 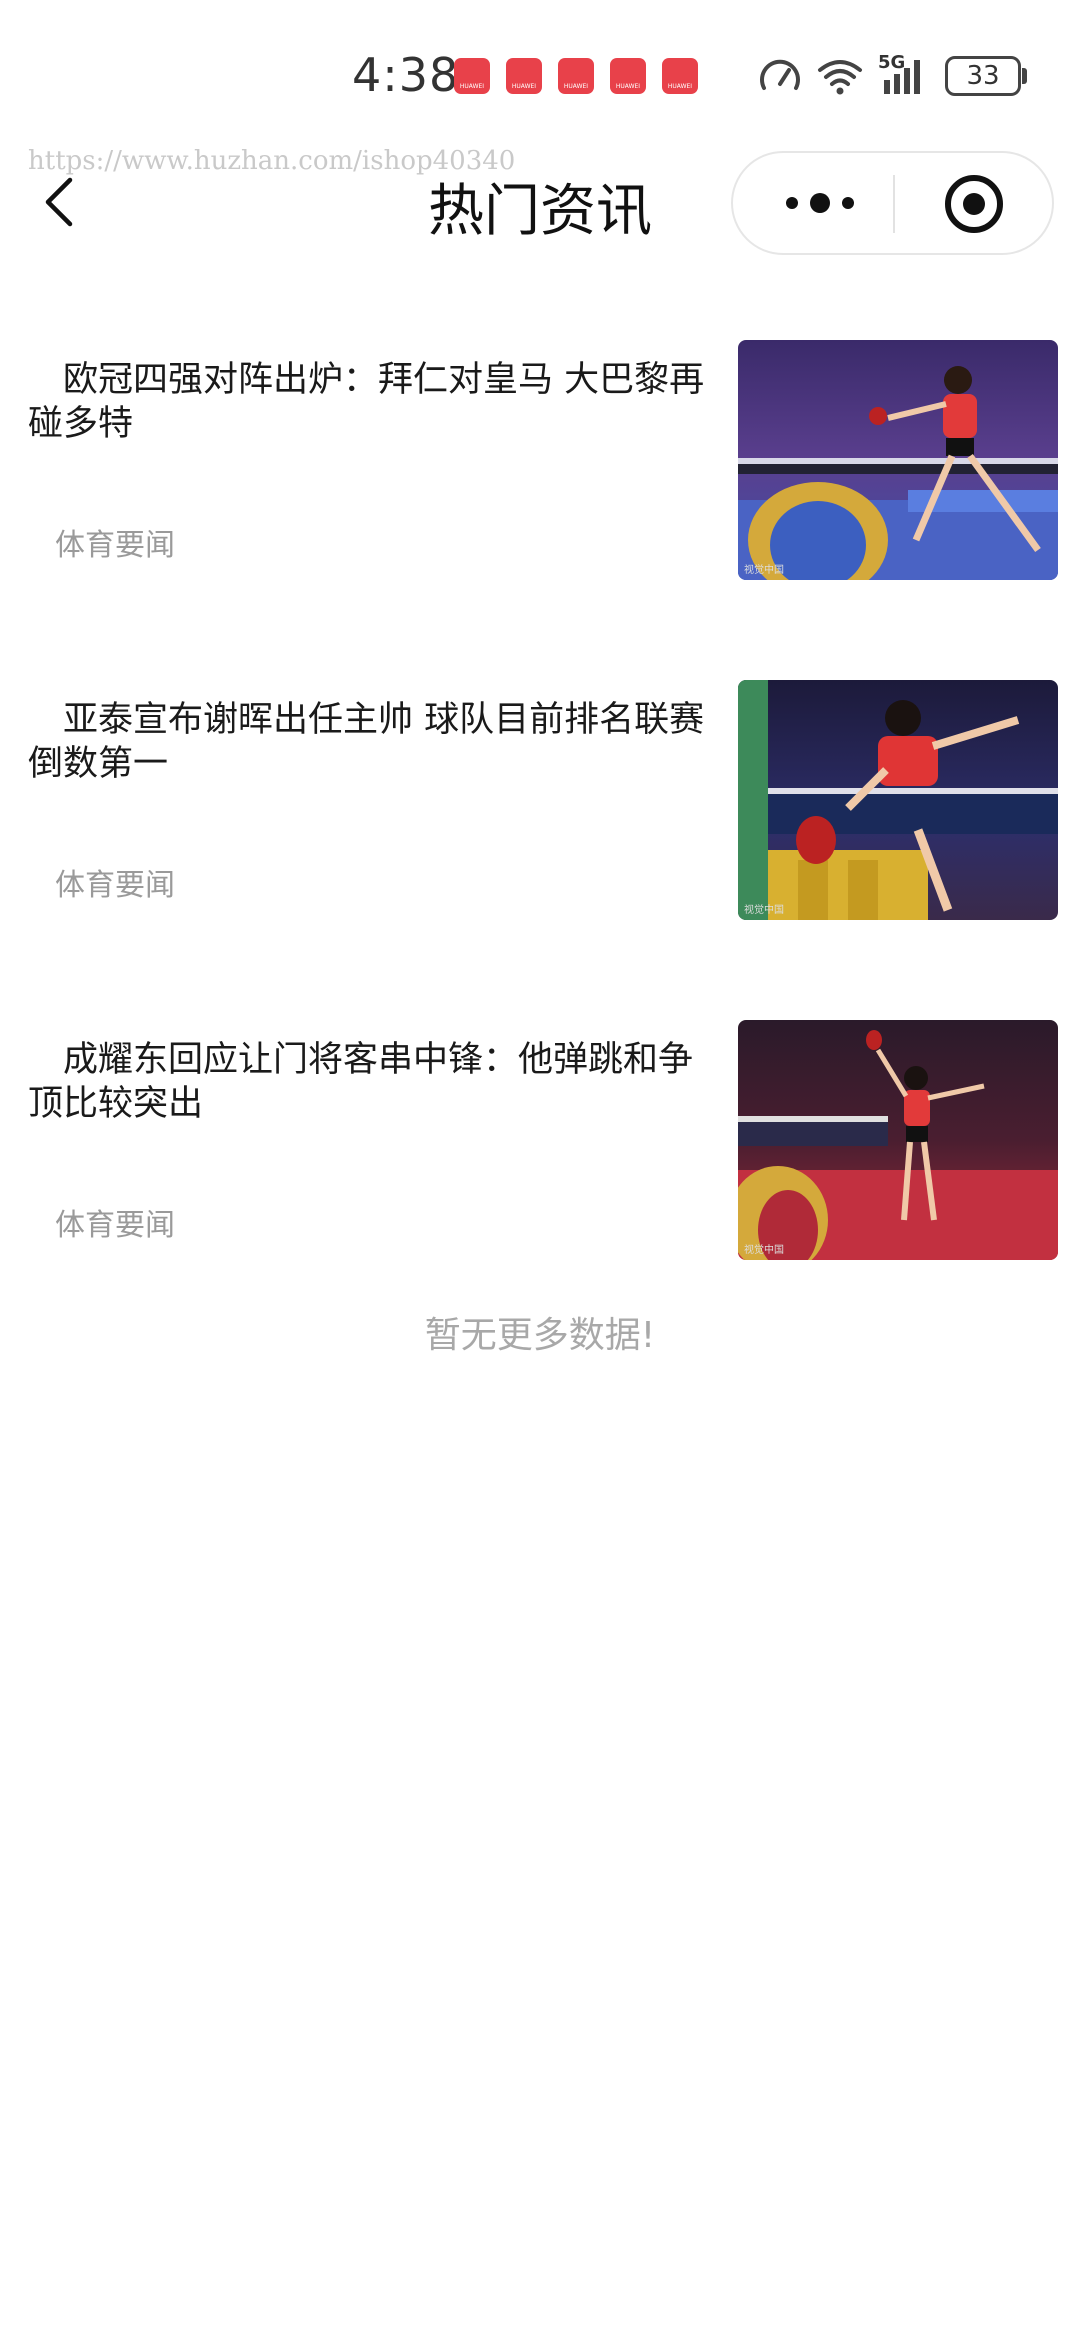 I want to click on status-time: 4:38, so click(x=406, y=75).